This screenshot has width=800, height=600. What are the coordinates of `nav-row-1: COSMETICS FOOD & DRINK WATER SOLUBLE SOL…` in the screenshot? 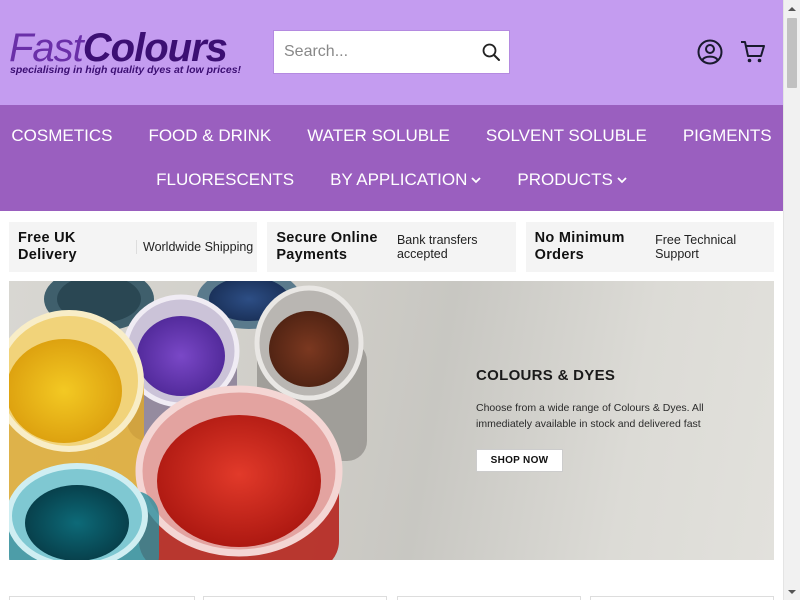 It's located at (391, 136).